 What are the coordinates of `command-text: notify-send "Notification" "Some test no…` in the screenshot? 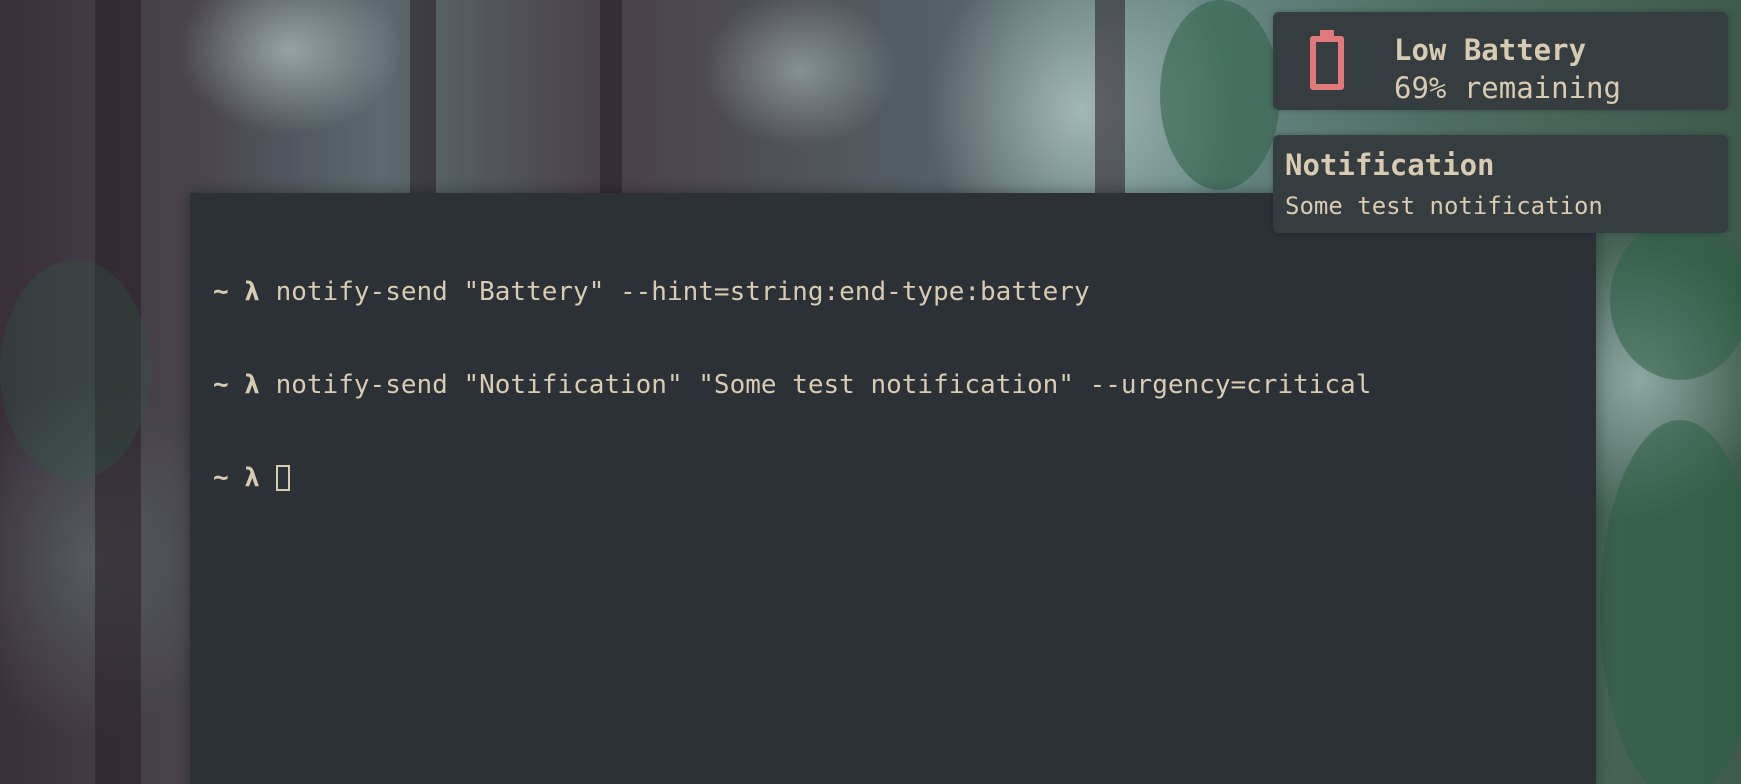 It's located at (823, 385).